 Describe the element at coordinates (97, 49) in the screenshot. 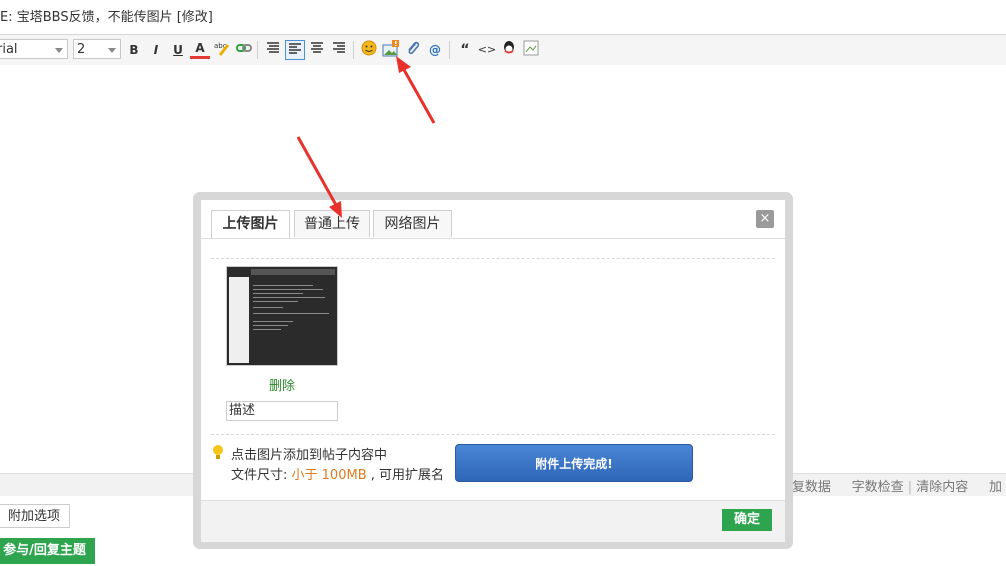

I see `font-size-select: 2` at that location.